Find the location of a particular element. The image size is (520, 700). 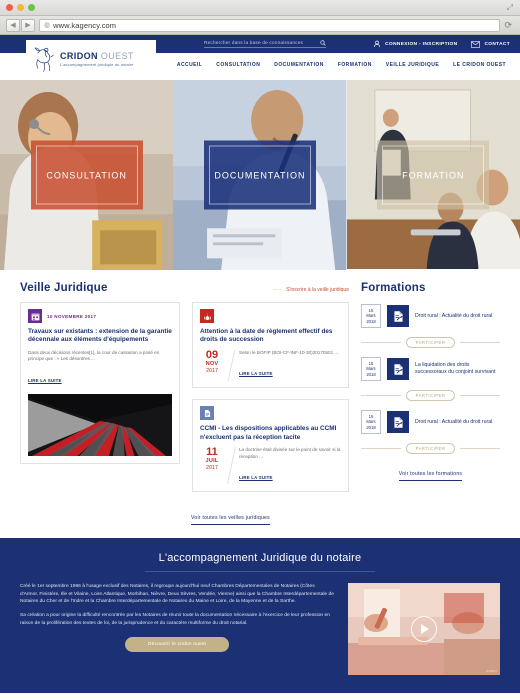

logo-tagline: L'accompagnement juridique du notaire is located at coordinates (97, 64).